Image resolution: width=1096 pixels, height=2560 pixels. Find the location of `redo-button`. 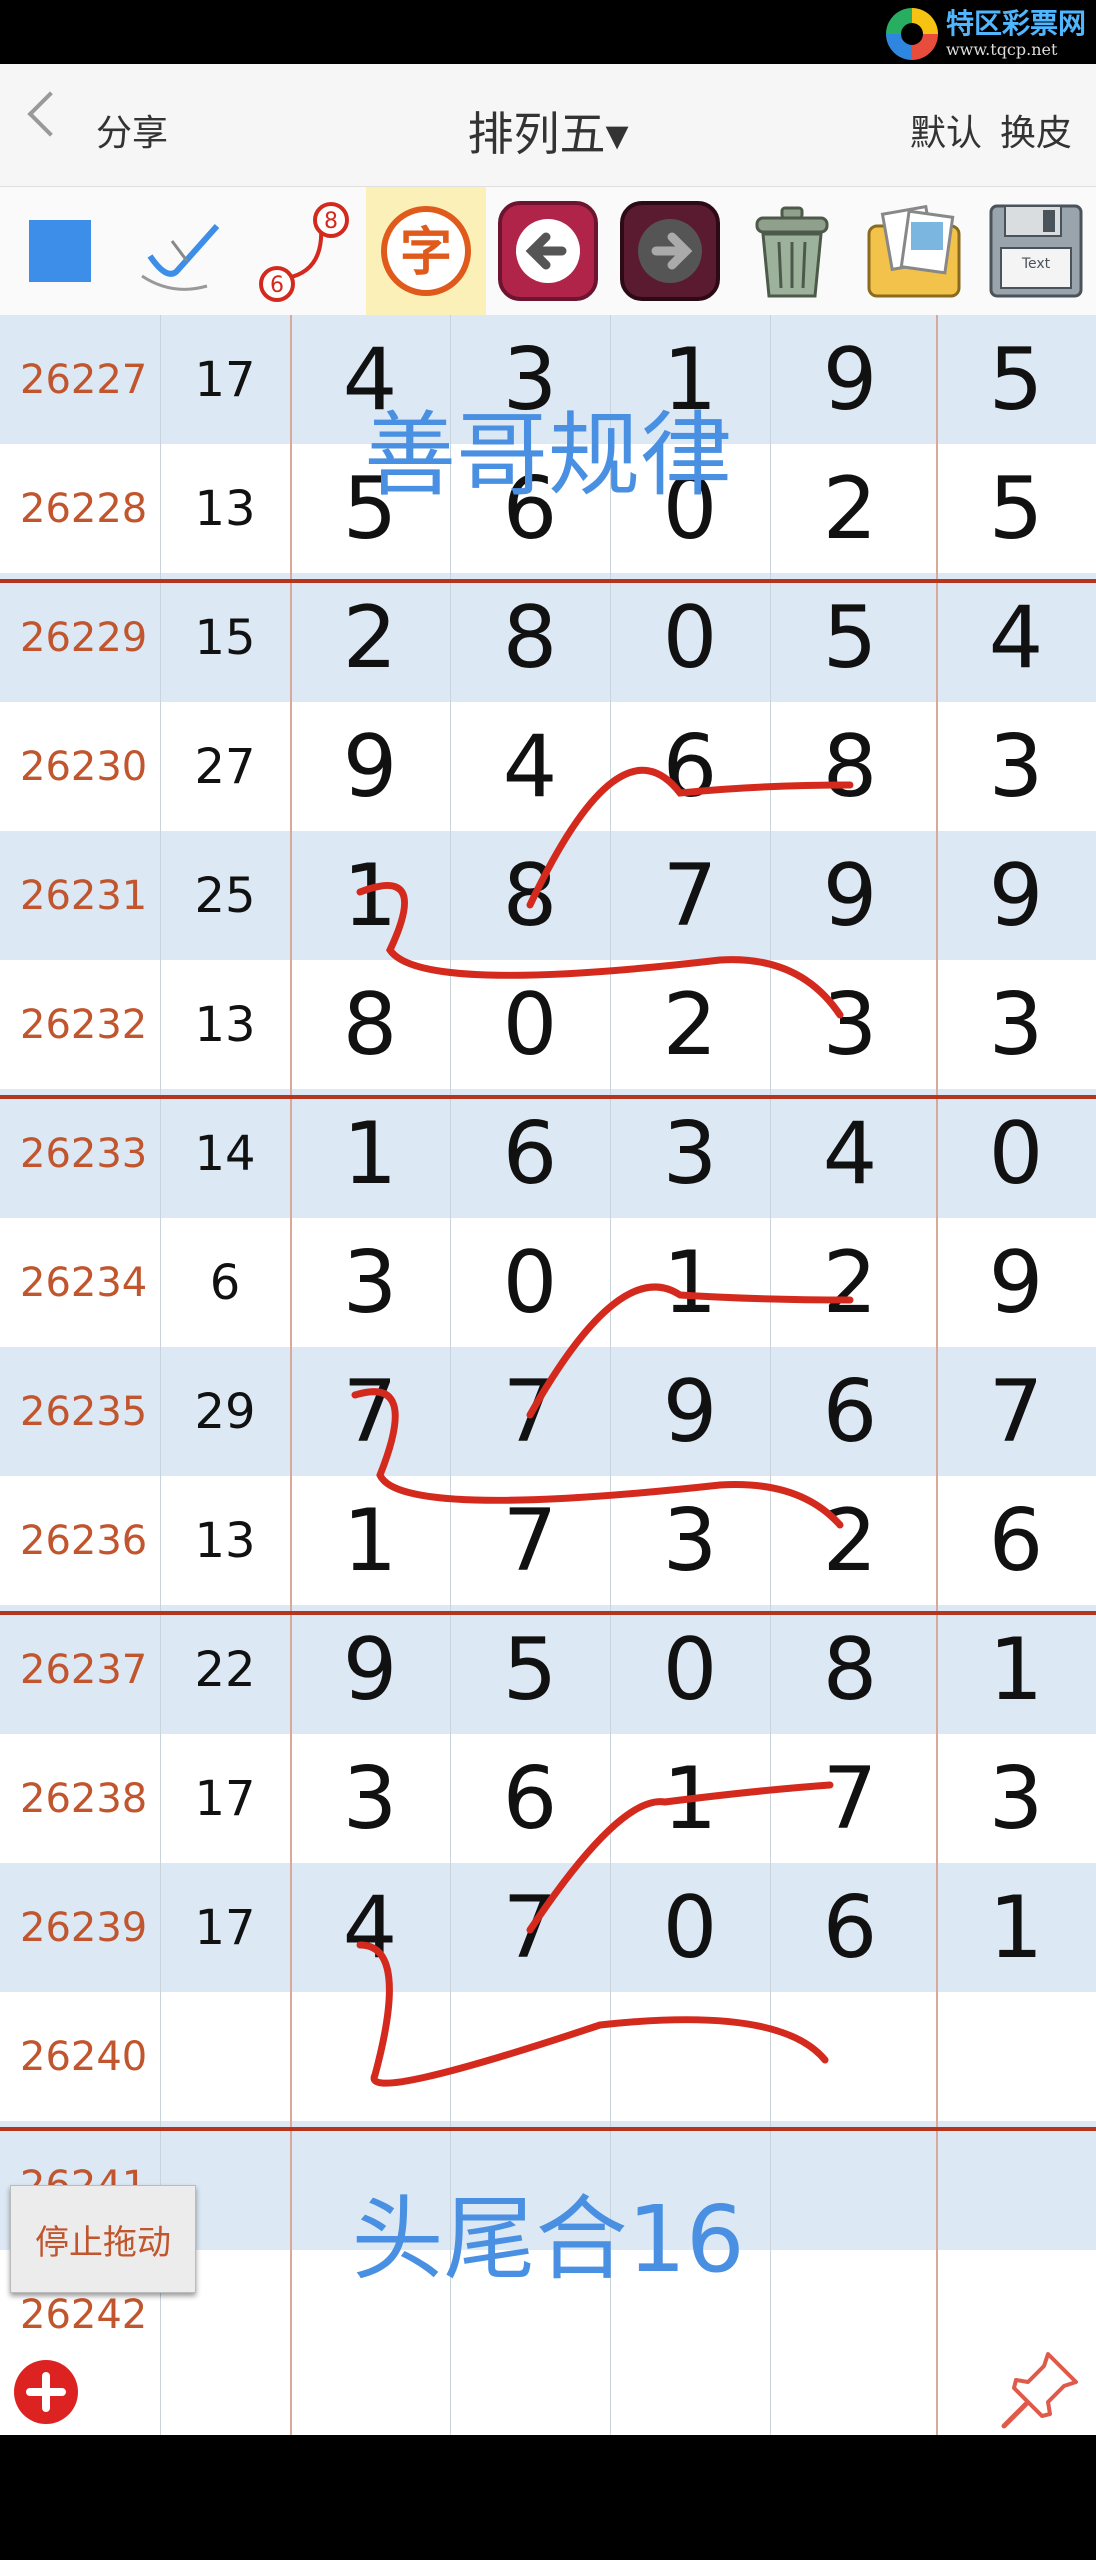

redo-button is located at coordinates (670, 251).